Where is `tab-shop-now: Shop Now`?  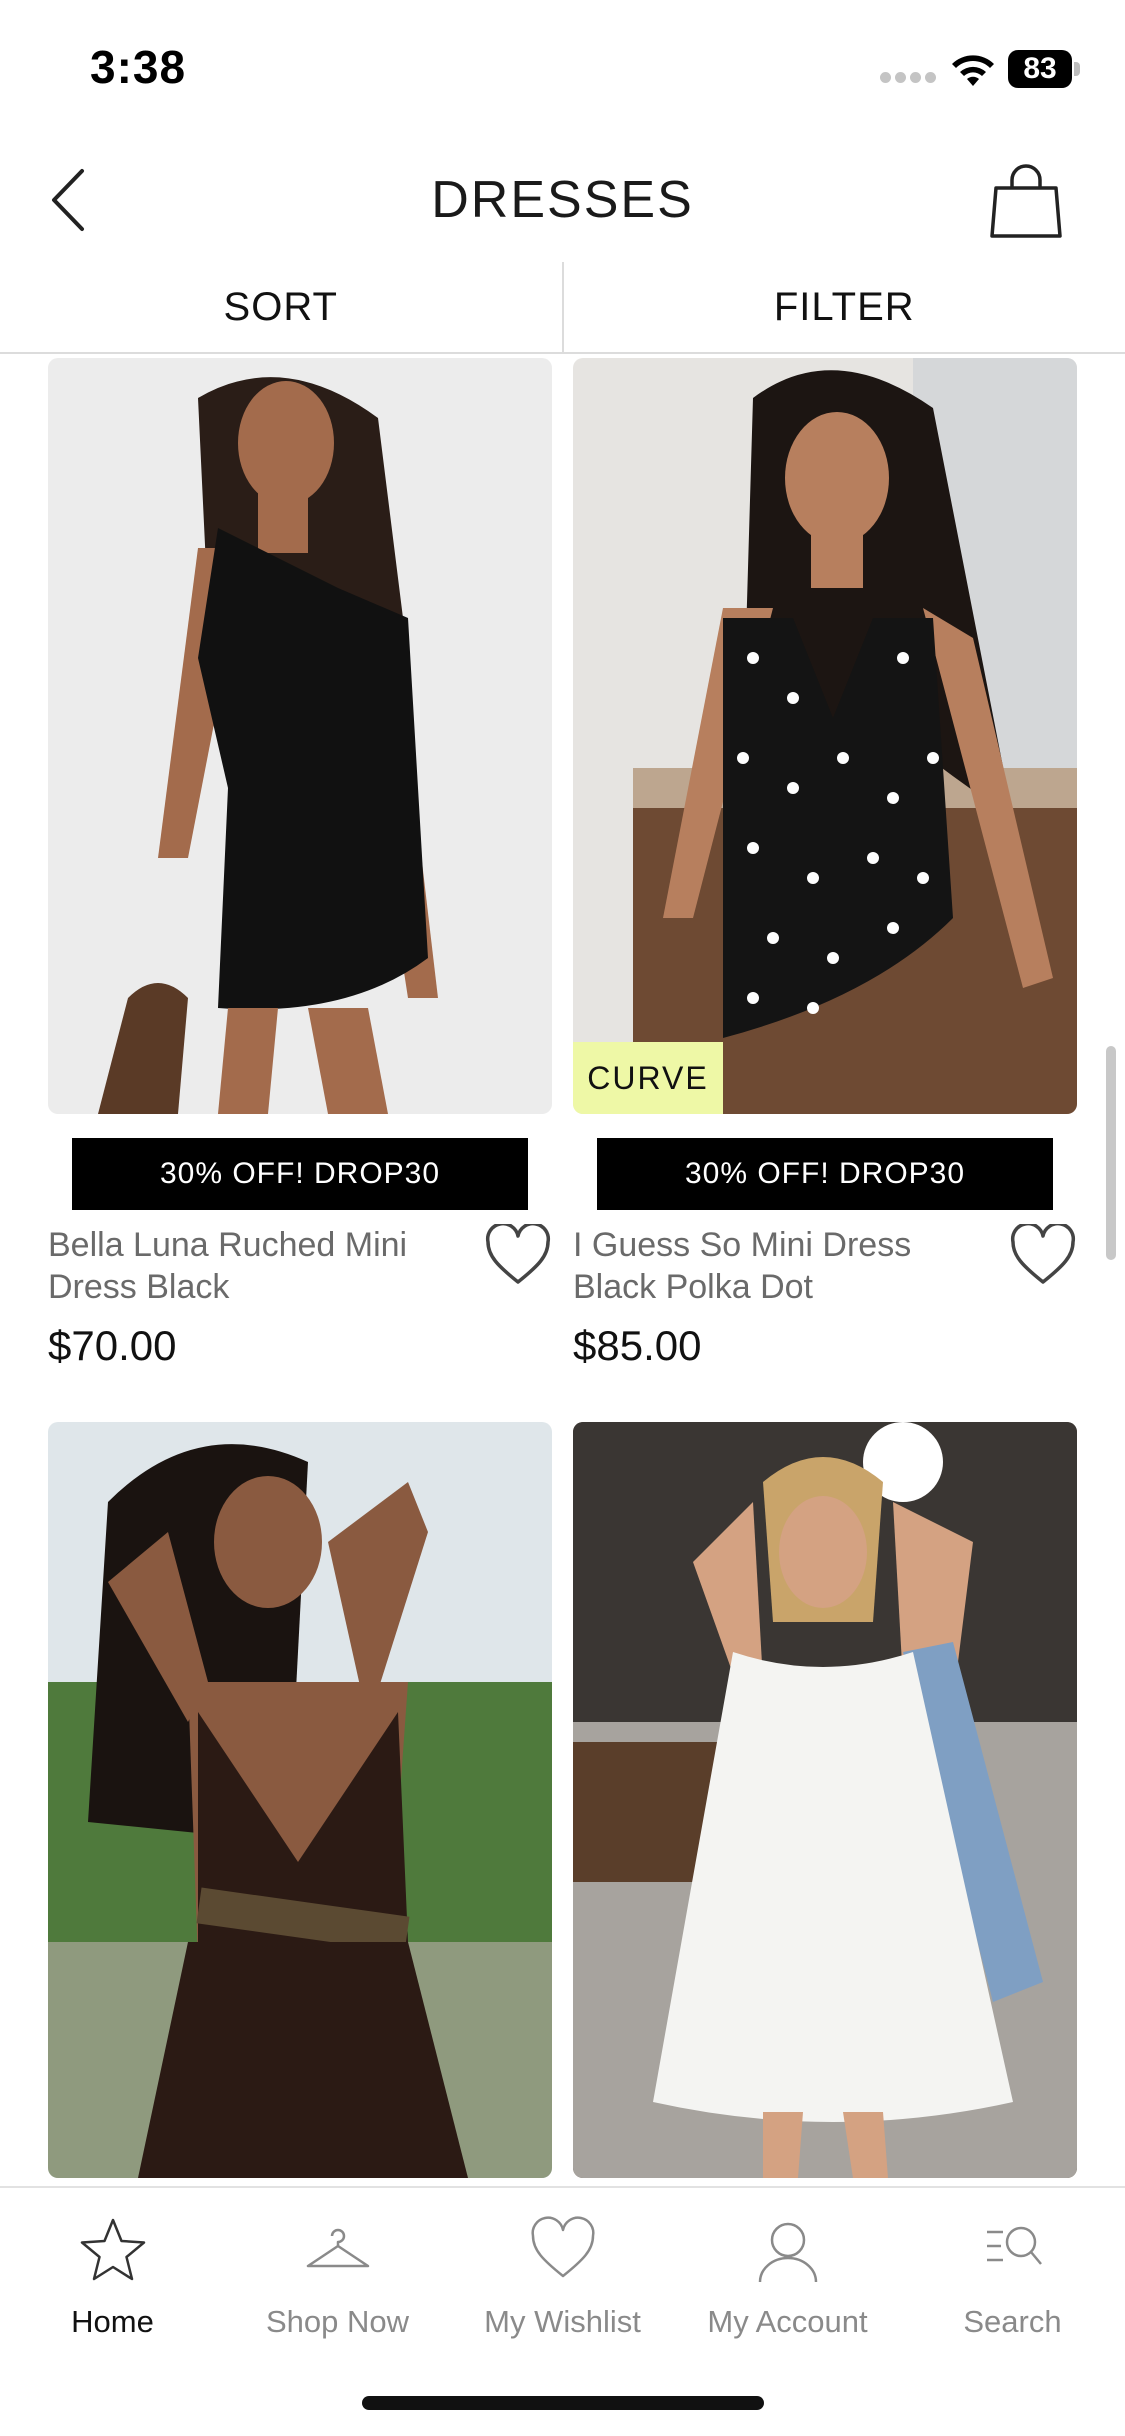
tab-shop-now: Shop Now is located at coordinates (337, 2289).